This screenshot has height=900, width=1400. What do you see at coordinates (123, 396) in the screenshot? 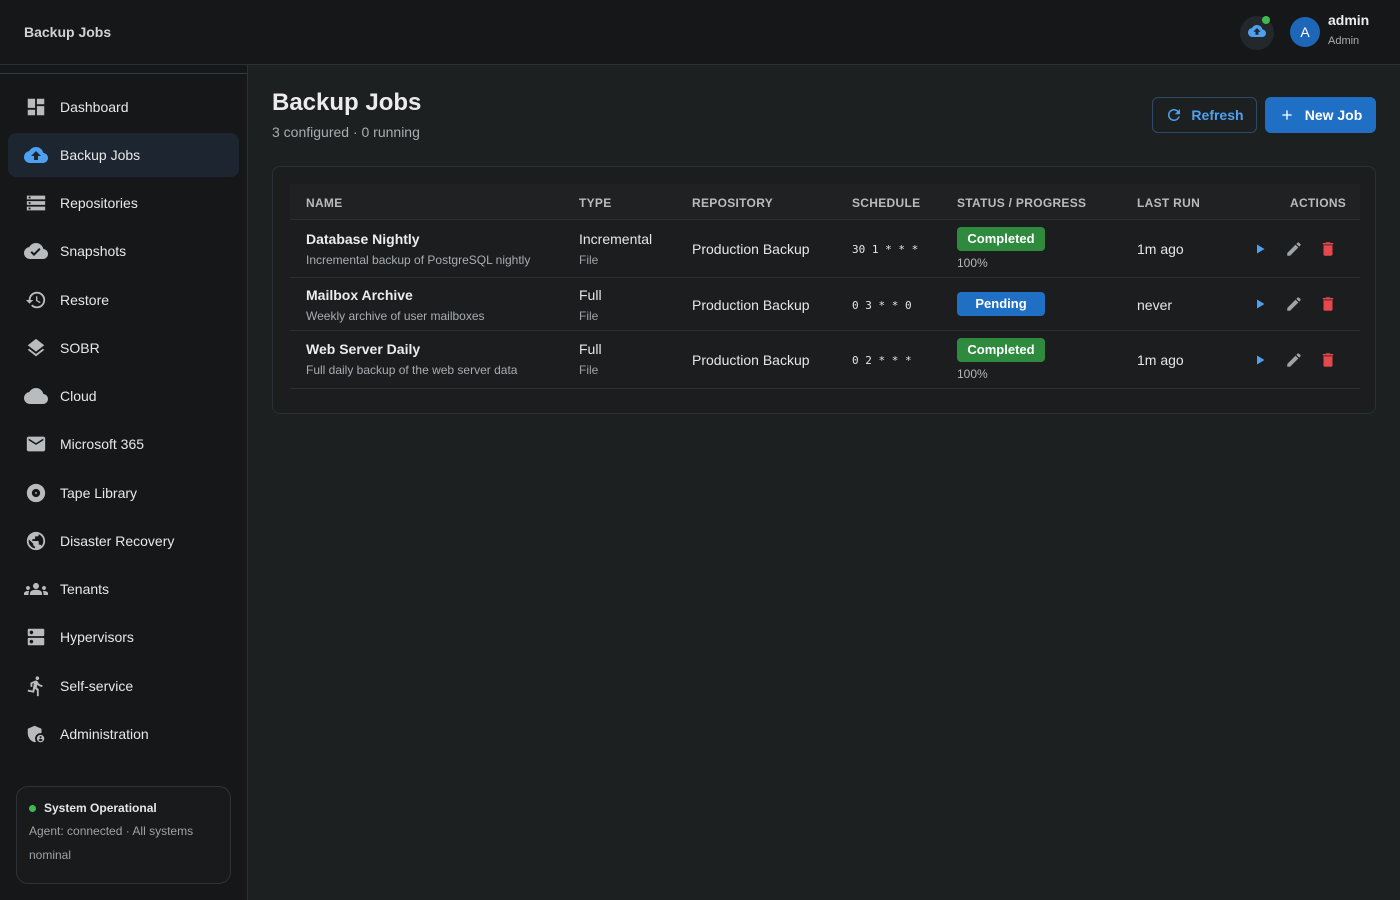
I see `sidebar-item-cloud: Cloud` at bounding box center [123, 396].